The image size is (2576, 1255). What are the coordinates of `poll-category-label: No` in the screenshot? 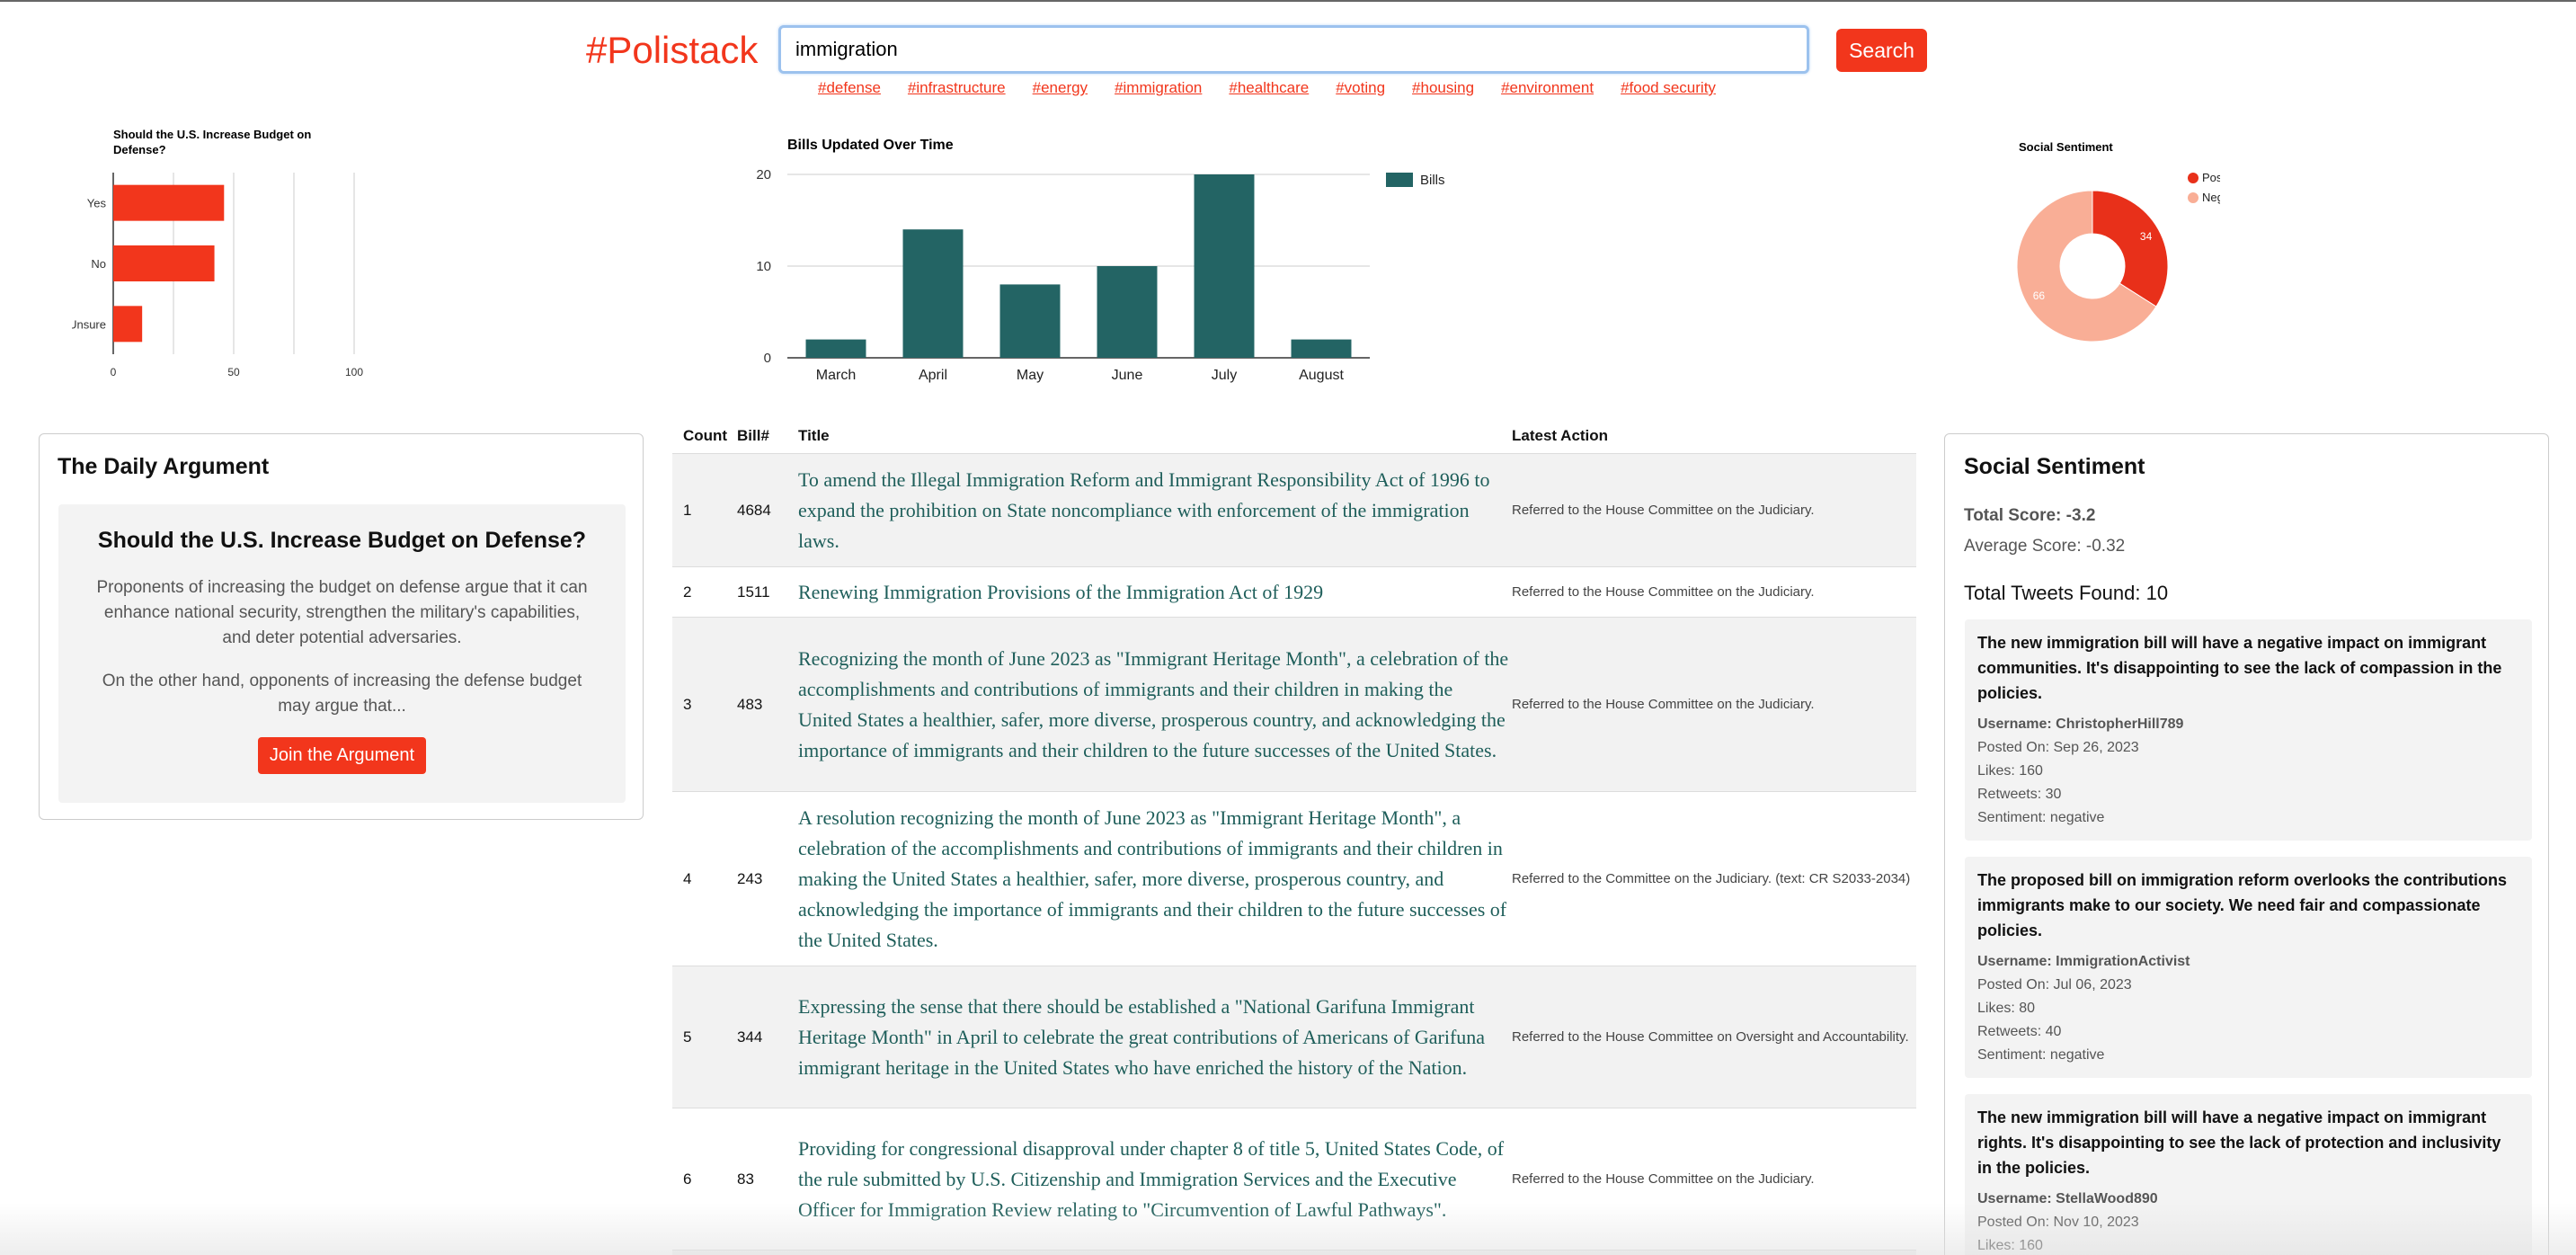 It's located at (98, 264).